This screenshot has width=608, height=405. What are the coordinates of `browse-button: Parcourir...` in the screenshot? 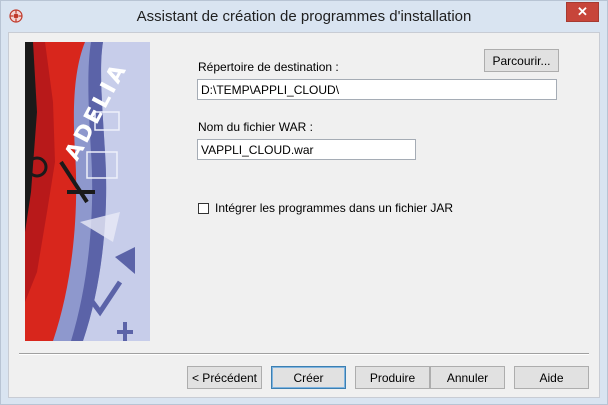 It's located at (521, 60).